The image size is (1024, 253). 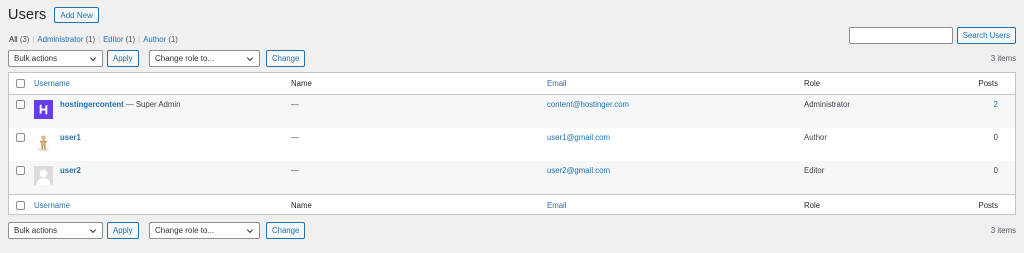 What do you see at coordinates (173, 39) in the screenshot?
I see `filter-author-count: (1)` at bounding box center [173, 39].